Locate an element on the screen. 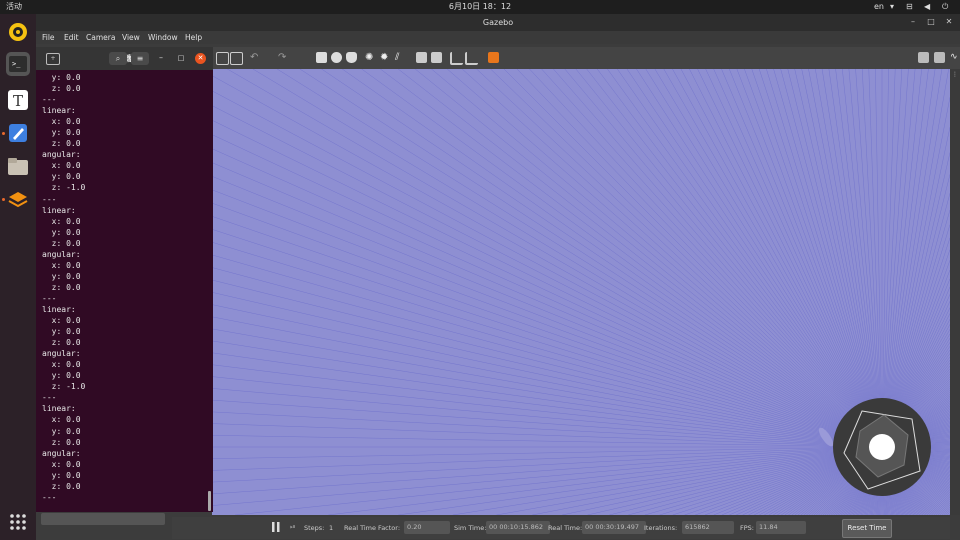 Image resolution: width=960 pixels, height=540 pixels. new-tab-icon: + is located at coordinates (53, 59).